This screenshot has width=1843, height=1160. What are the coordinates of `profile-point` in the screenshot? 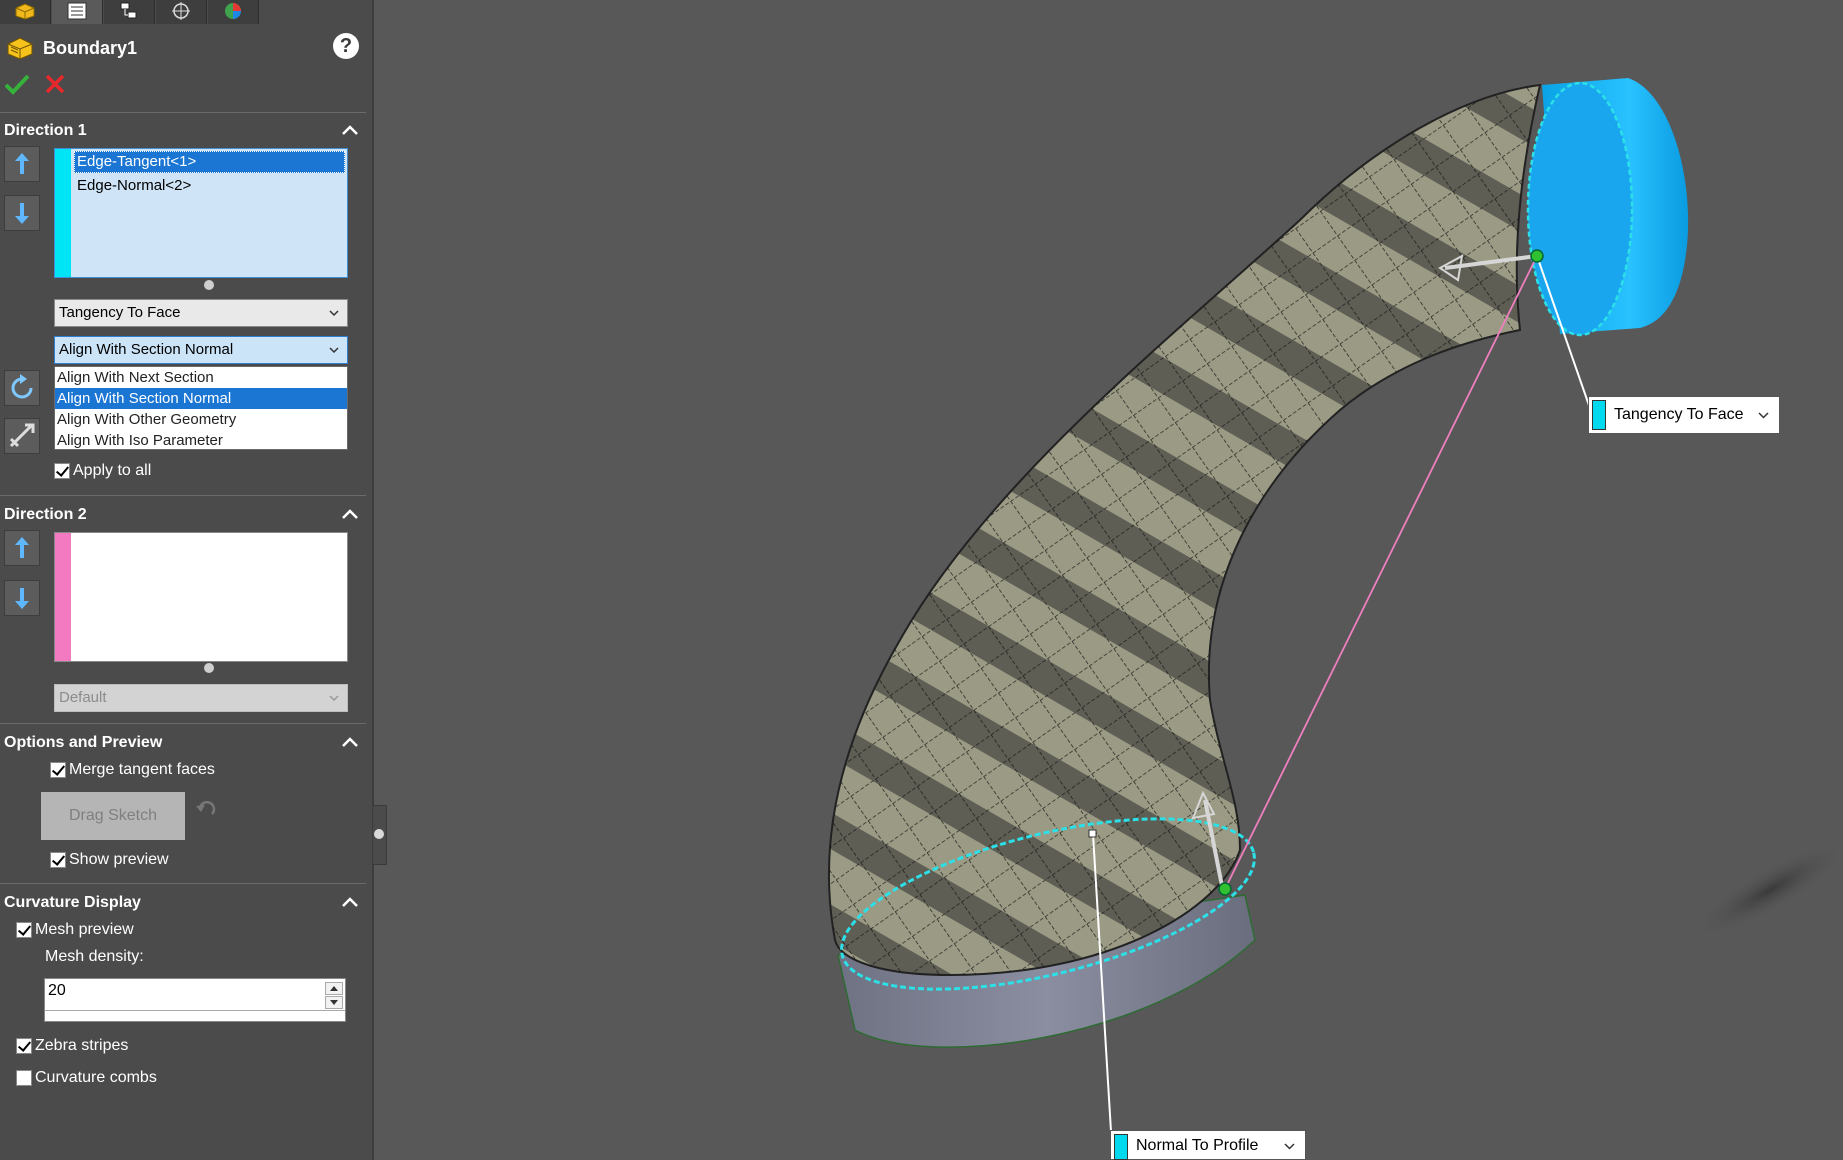 It's located at (1092, 833).